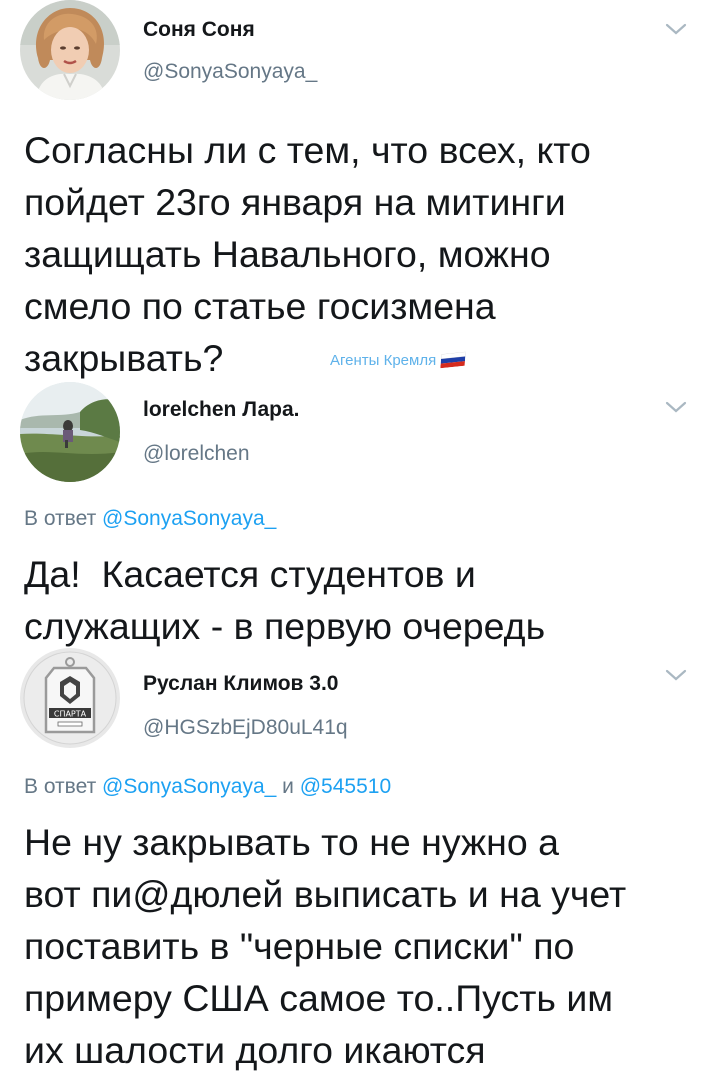 This screenshot has width=708, height=1080. I want to click on watermark-text: Агенты Кремля, so click(383, 360).